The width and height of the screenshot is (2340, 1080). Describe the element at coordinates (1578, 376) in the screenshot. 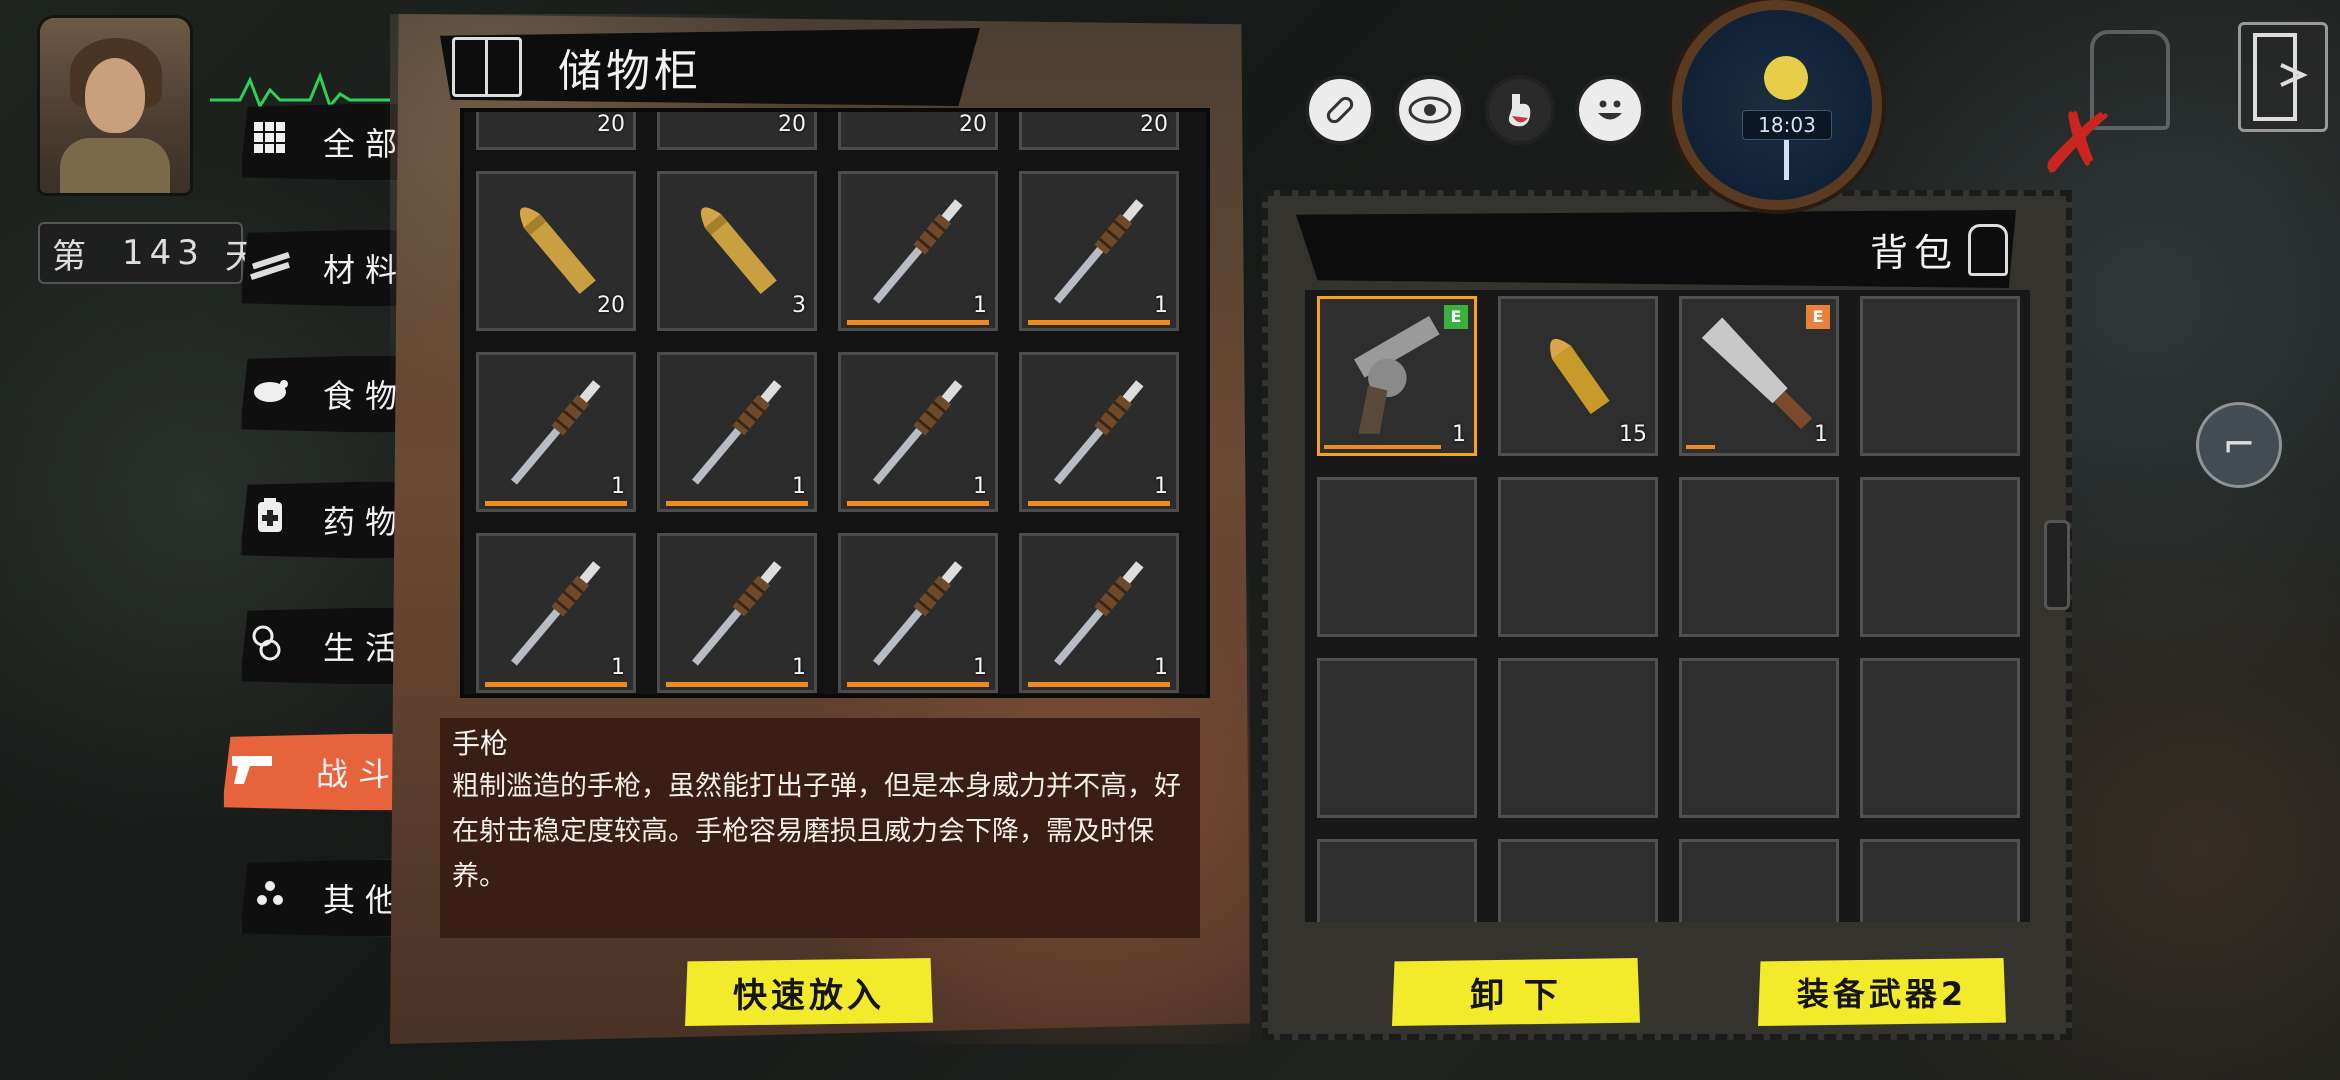

I see `backpack-slot: 15` at that location.